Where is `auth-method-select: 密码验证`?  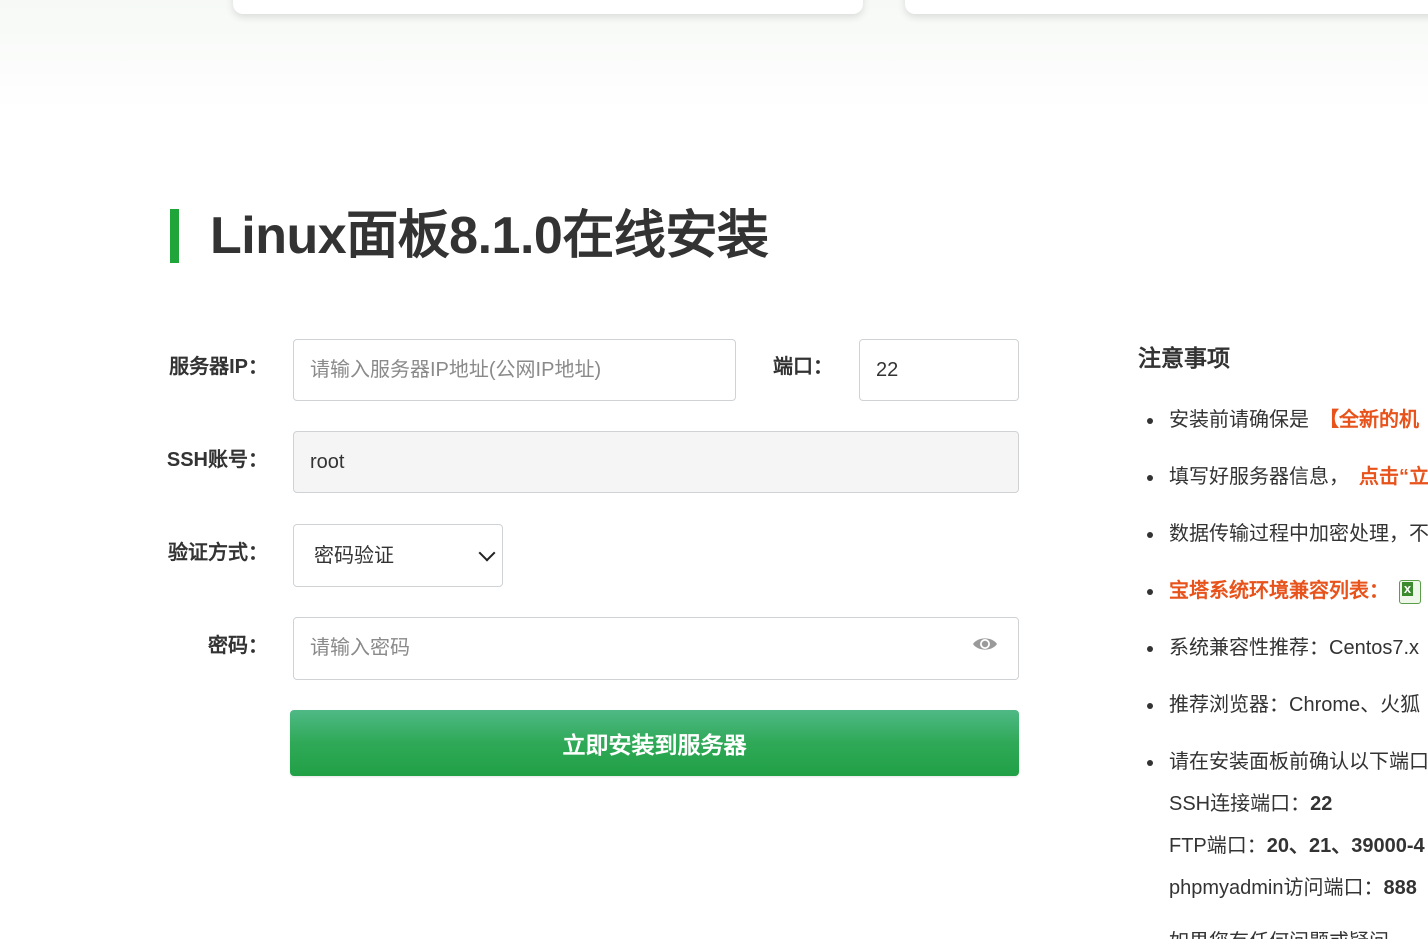
auth-method-select: 密码验证 is located at coordinates (398, 555).